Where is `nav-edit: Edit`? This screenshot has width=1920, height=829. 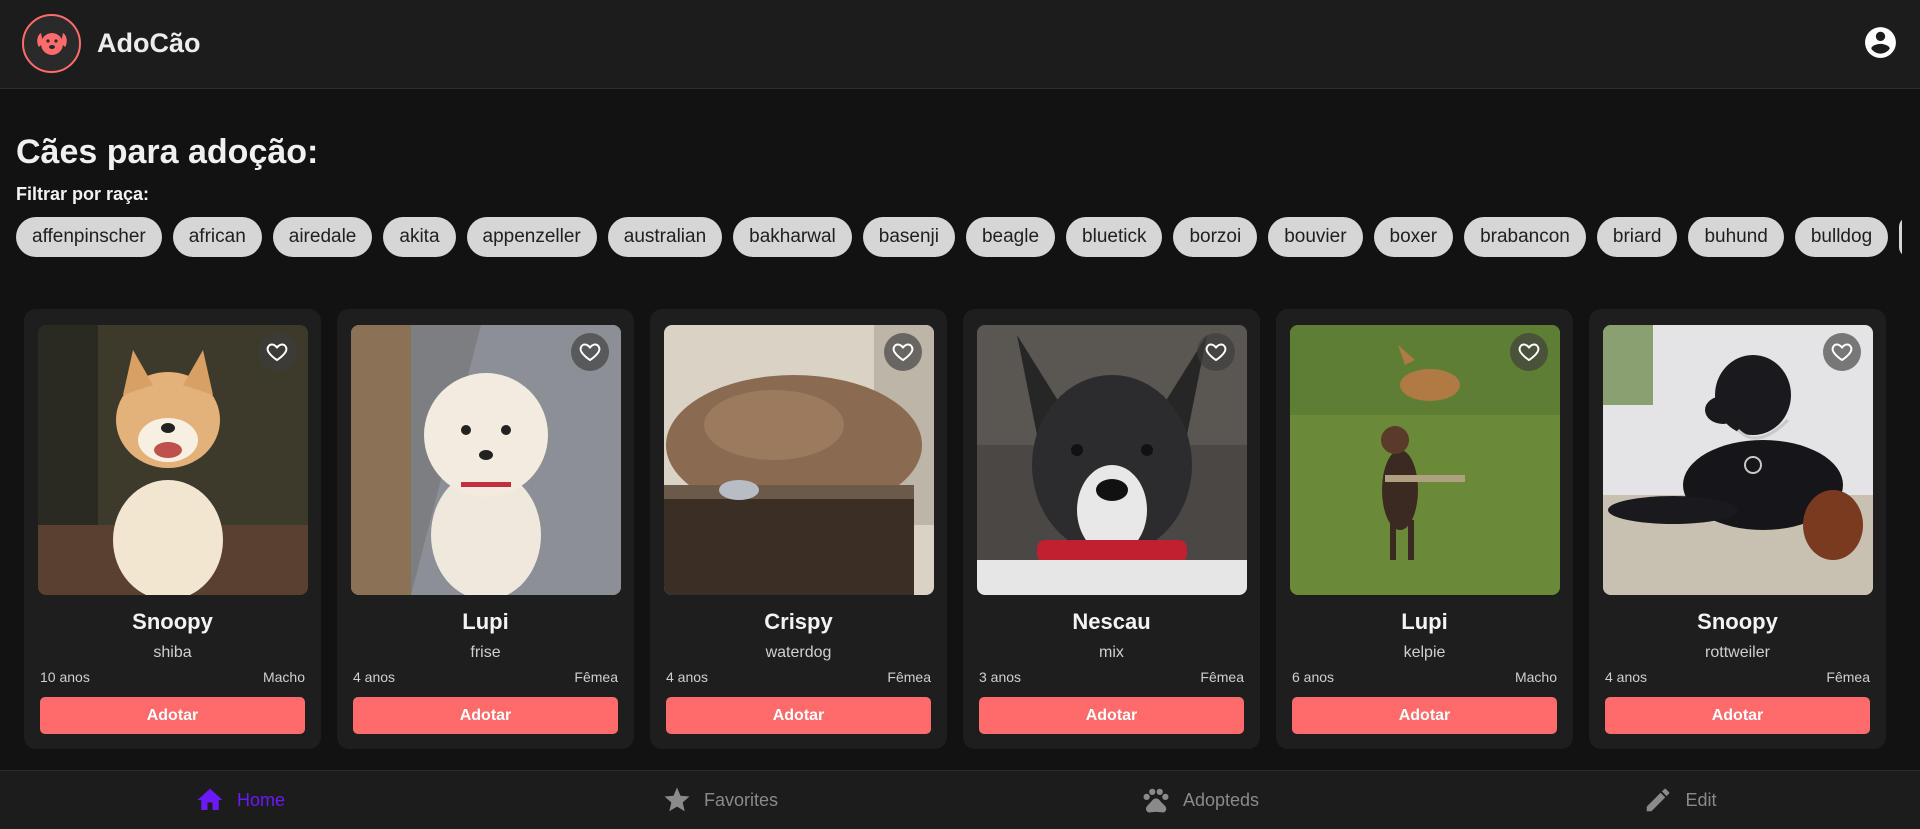 nav-edit: Edit is located at coordinates (1680, 800).